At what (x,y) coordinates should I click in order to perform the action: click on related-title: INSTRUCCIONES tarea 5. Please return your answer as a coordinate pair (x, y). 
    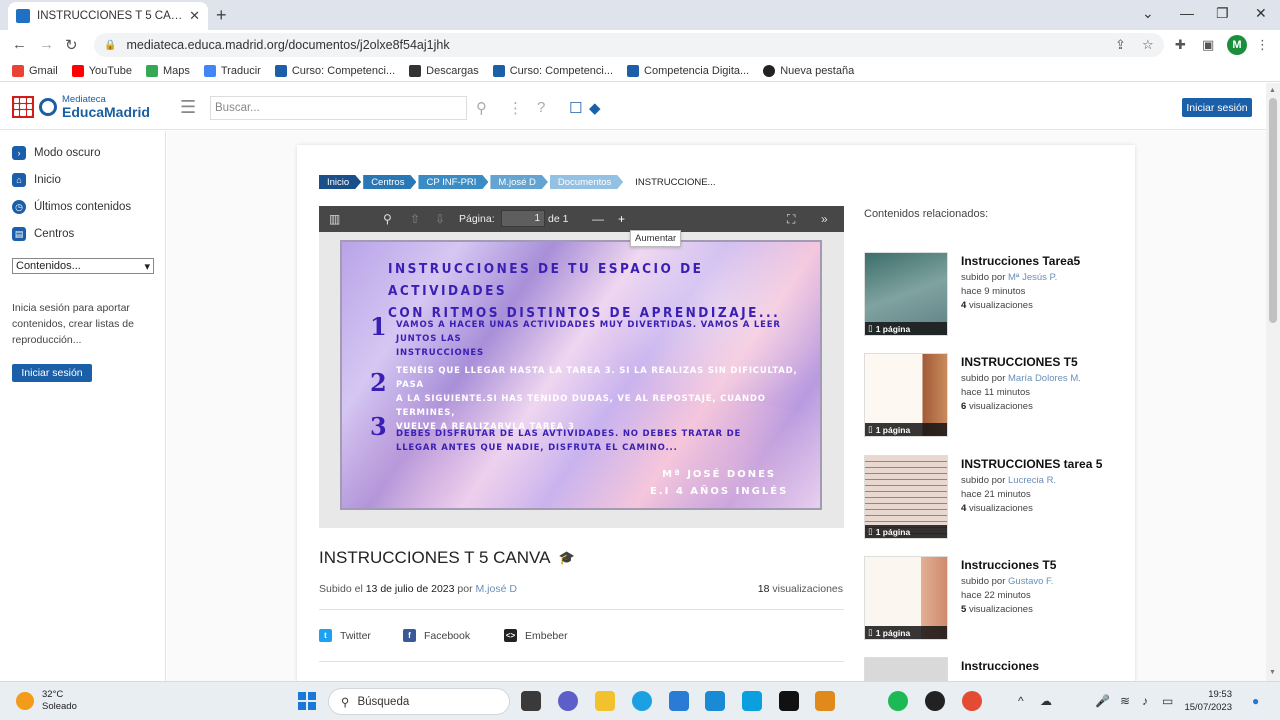
    Looking at the image, I should click on (1031, 464).